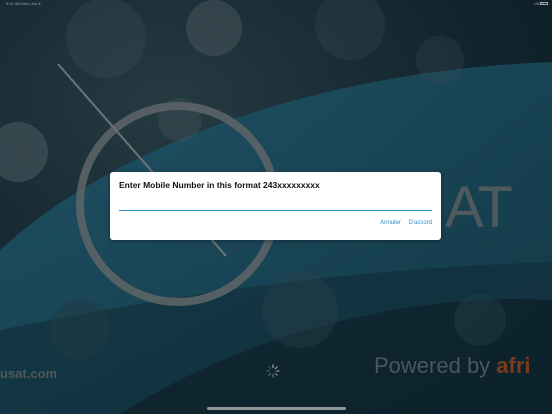  Describe the element at coordinates (23, 3) in the screenshot. I see `status-time: 9:41 AM Mon Jun 8` at that location.